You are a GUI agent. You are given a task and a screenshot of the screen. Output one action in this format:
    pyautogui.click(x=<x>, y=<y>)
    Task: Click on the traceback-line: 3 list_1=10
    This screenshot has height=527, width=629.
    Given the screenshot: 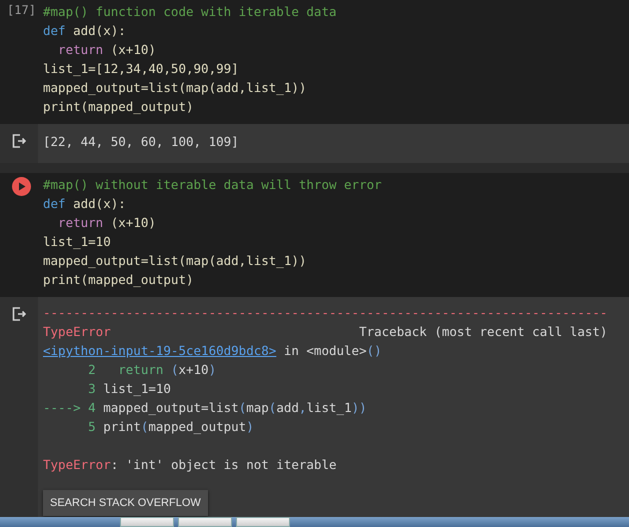 What is the action you would take?
    pyautogui.click(x=129, y=389)
    